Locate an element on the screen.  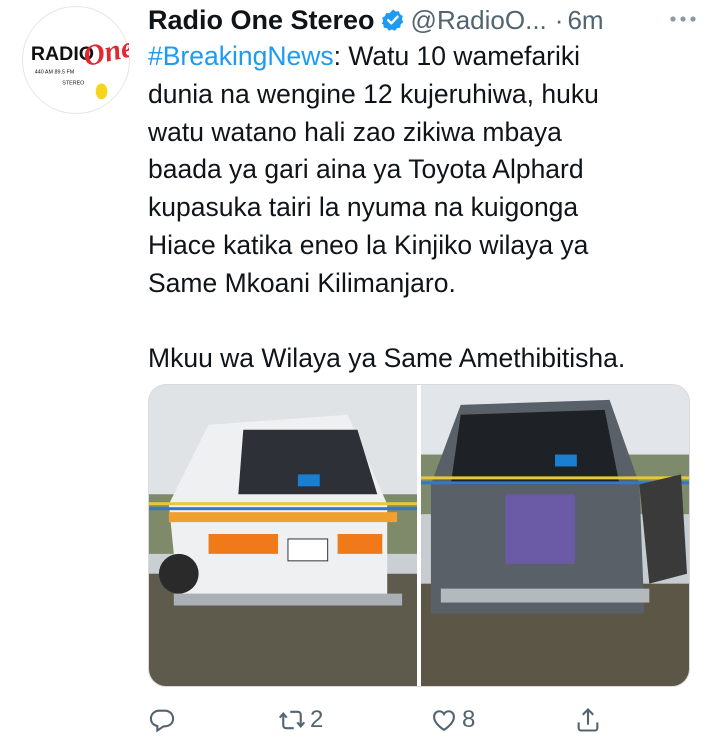
reply-button is located at coordinates (162, 720).